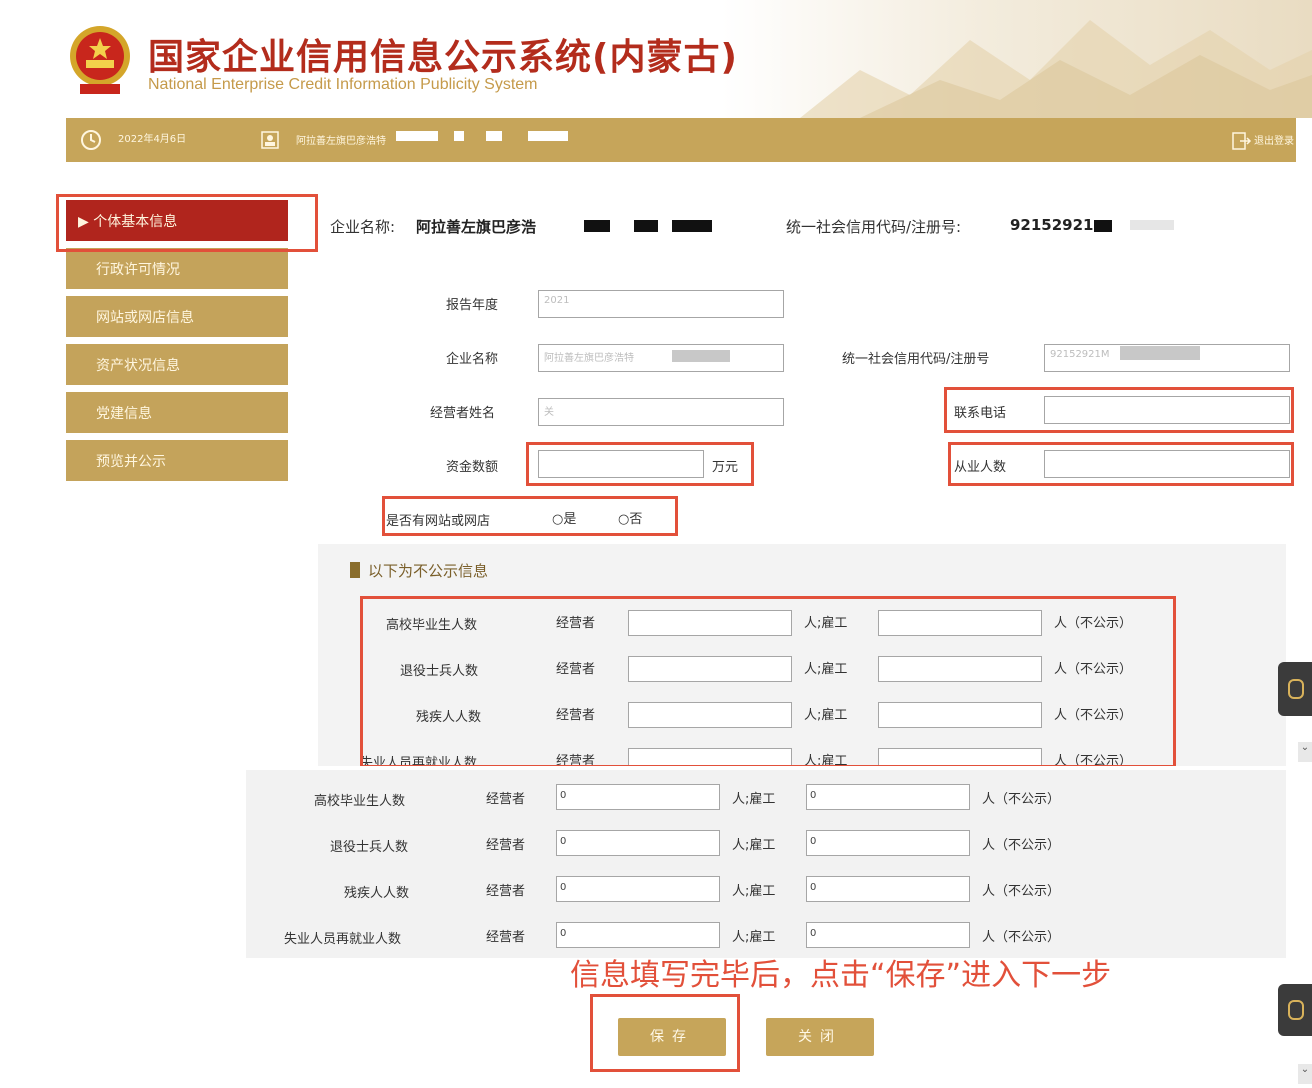 The width and height of the screenshot is (1312, 1088). What do you see at coordinates (472, 467) in the screenshot?
I see `capital-label: 资金数额` at bounding box center [472, 467].